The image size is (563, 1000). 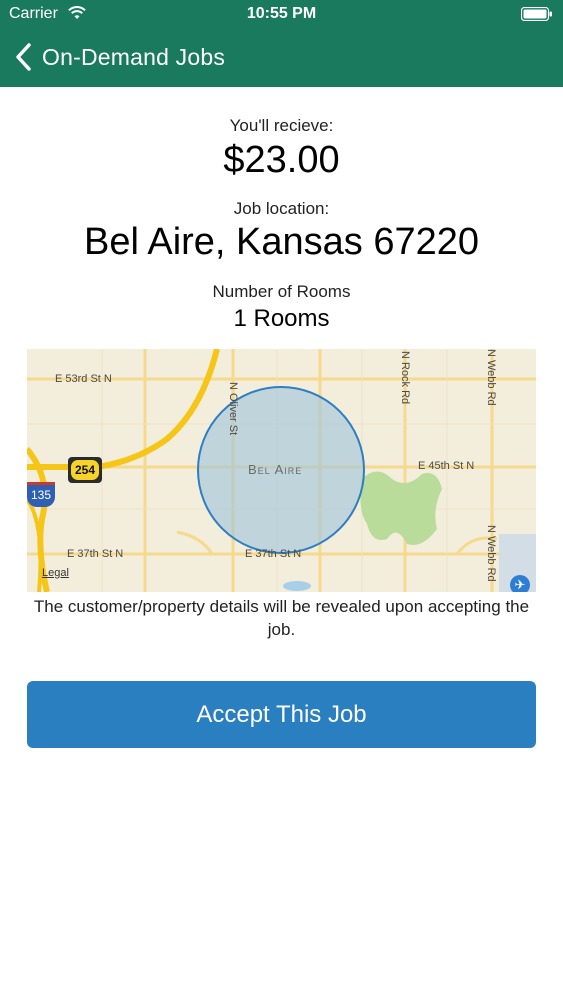 What do you see at coordinates (281, 208) in the screenshot?
I see `location-label: Job location:` at bounding box center [281, 208].